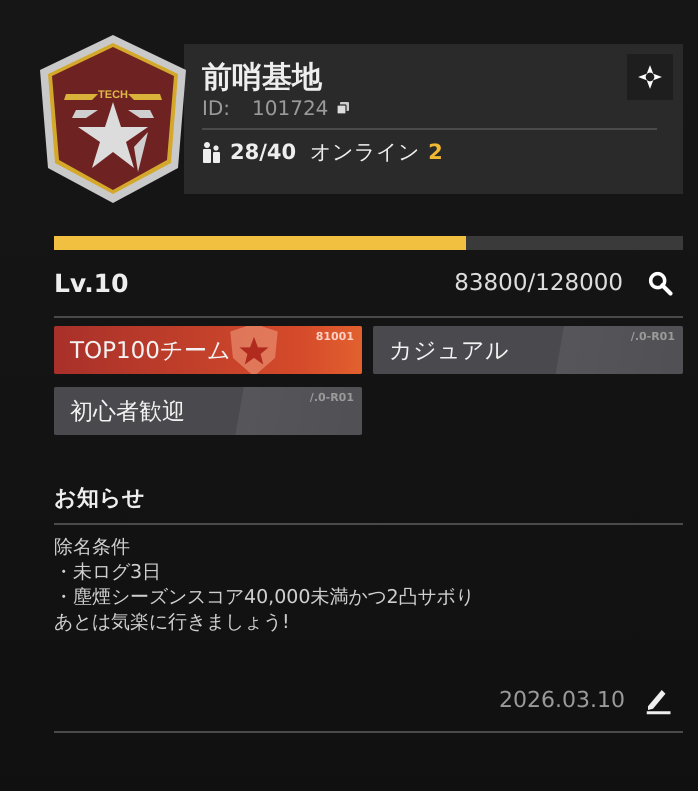 The width and height of the screenshot is (698, 791). I want to click on copy-icon, so click(343, 108).